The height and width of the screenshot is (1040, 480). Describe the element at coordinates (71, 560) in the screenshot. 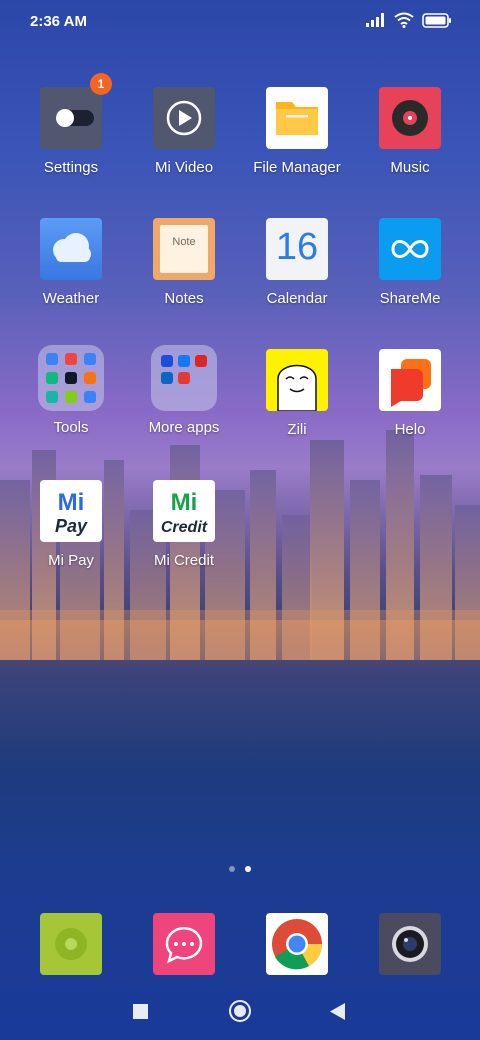

I see `app-label: Mi Pay` at that location.